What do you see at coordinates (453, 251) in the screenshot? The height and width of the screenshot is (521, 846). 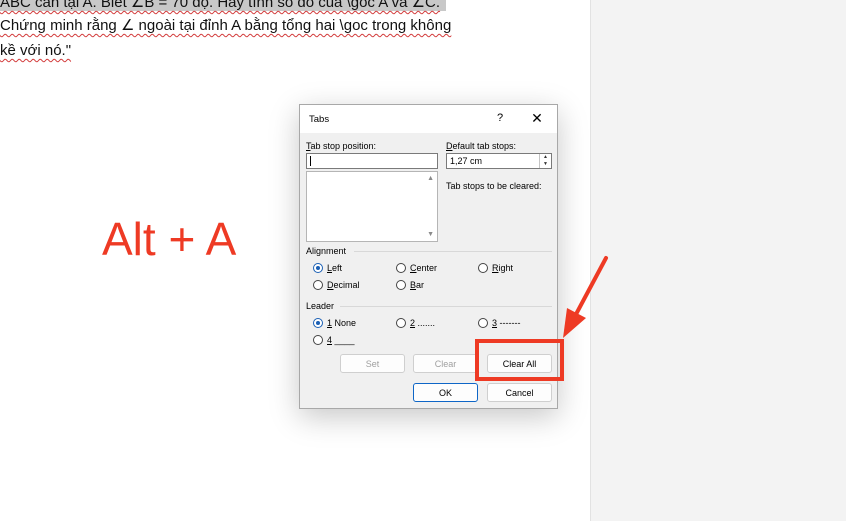 I see `alignment-divider` at bounding box center [453, 251].